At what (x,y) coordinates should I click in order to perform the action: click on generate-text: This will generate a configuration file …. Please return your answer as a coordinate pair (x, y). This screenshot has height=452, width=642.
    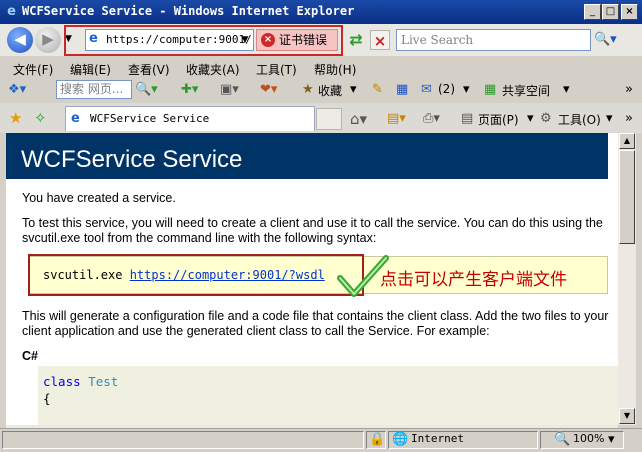
    Looking at the image, I should click on (315, 323).